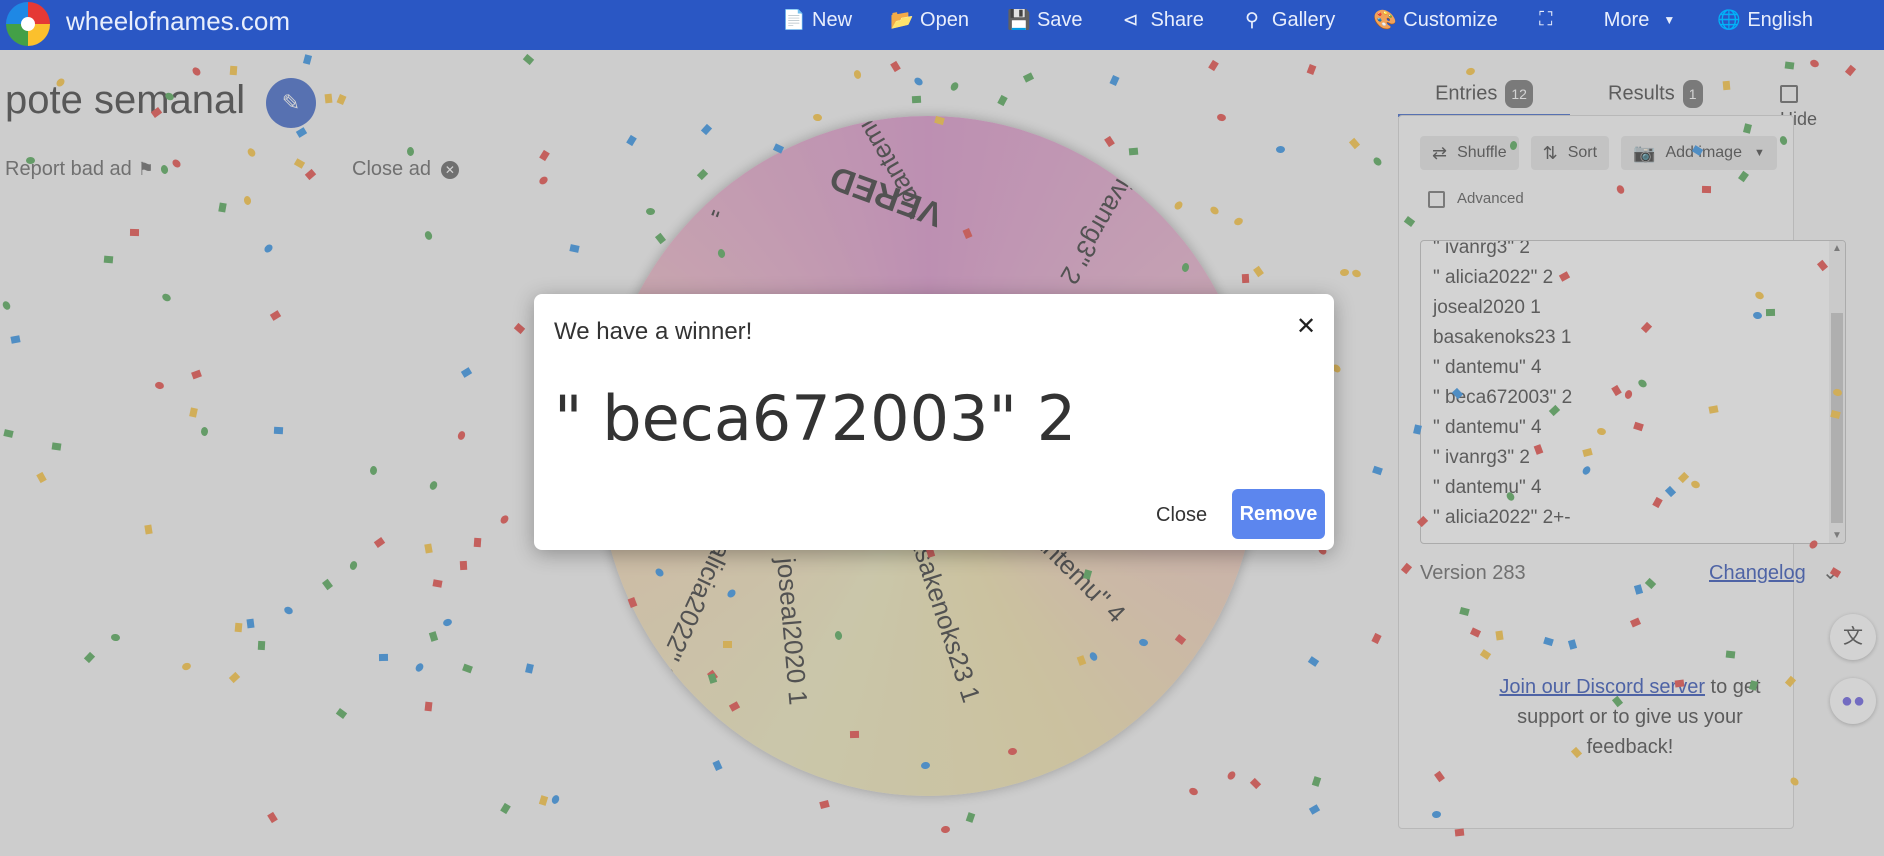 The height and width of the screenshot is (856, 1884). Describe the element at coordinates (1251, 20) in the screenshot. I see `search-icon: ⚲` at that location.